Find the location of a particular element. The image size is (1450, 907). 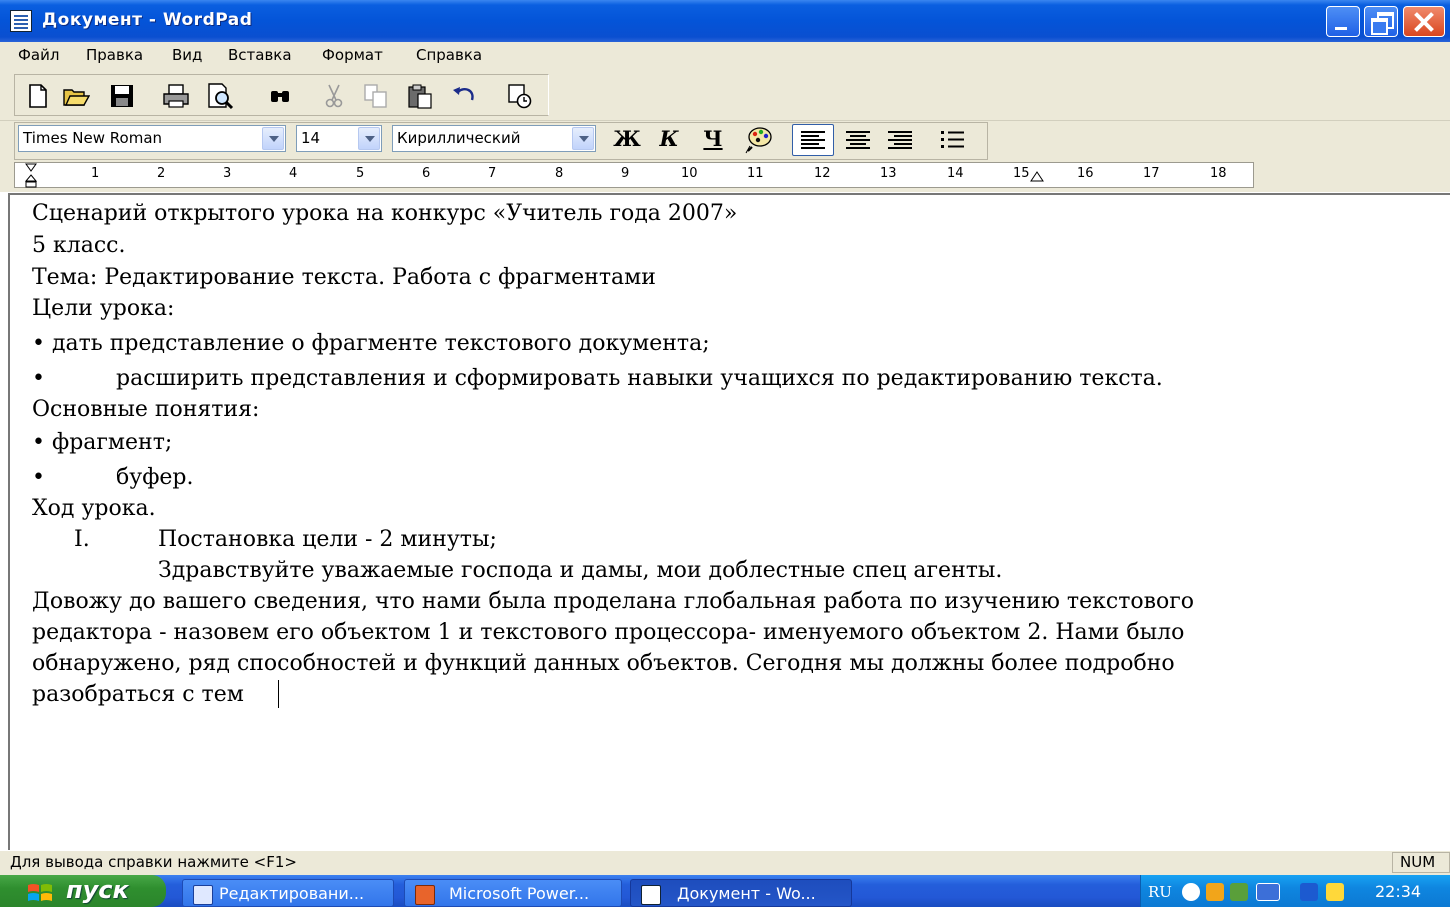

network-icon is located at coordinates (1215, 892).